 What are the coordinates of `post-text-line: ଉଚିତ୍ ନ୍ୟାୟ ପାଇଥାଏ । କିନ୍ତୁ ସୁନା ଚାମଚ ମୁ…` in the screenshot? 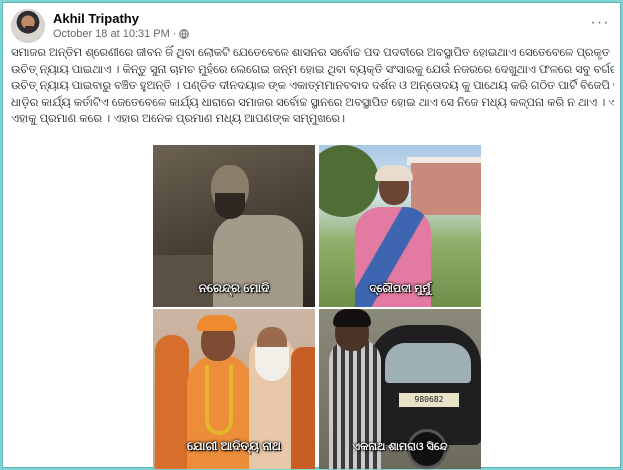 It's located at (312, 69).